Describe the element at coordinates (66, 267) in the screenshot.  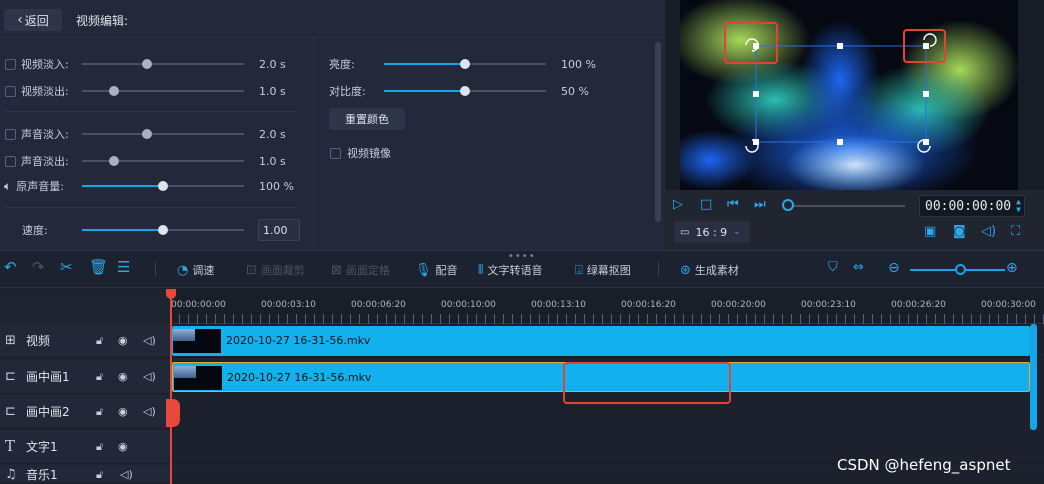
I see `cut-icon: ✂` at that location.